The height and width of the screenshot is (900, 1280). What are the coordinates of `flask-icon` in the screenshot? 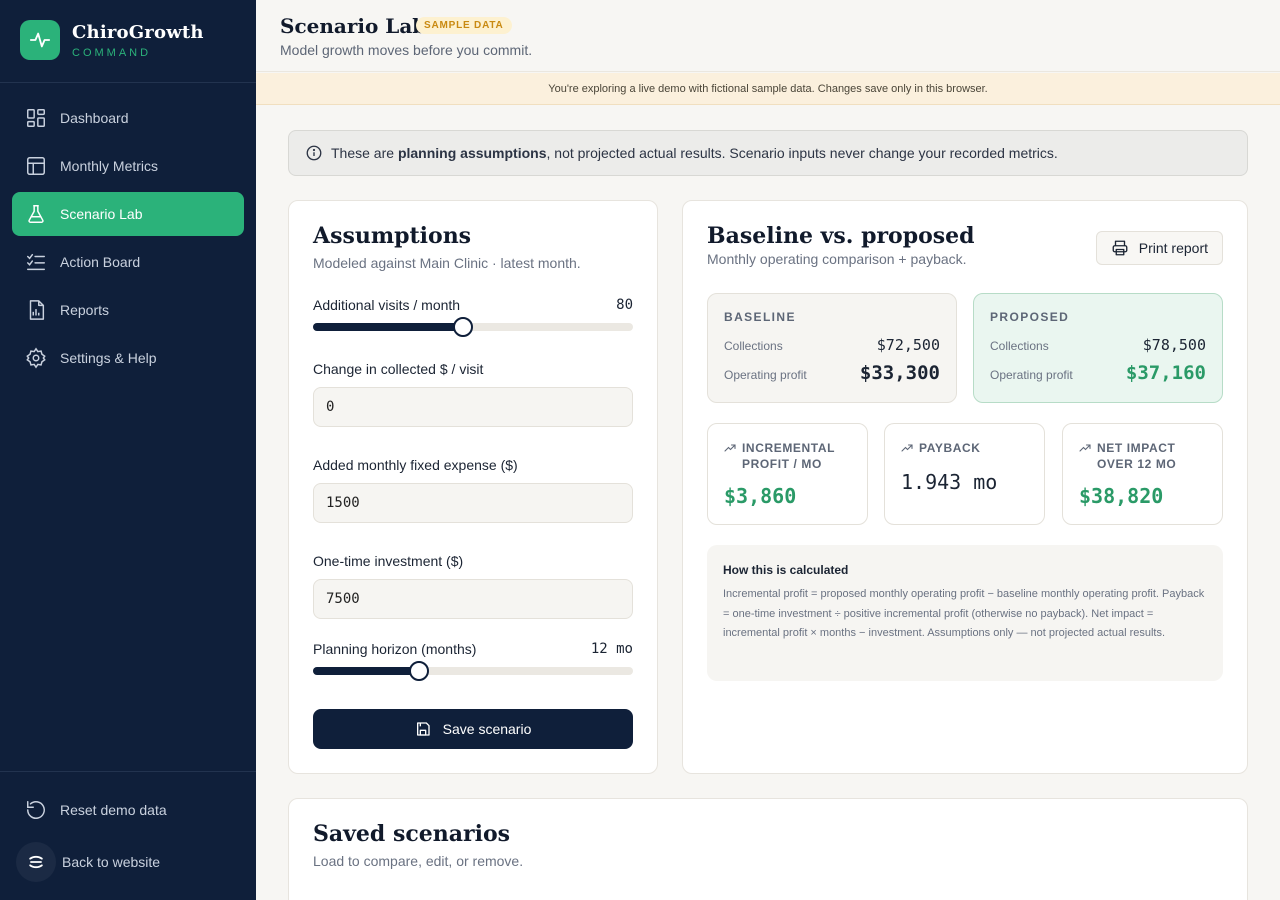 It's located at (36, 214).